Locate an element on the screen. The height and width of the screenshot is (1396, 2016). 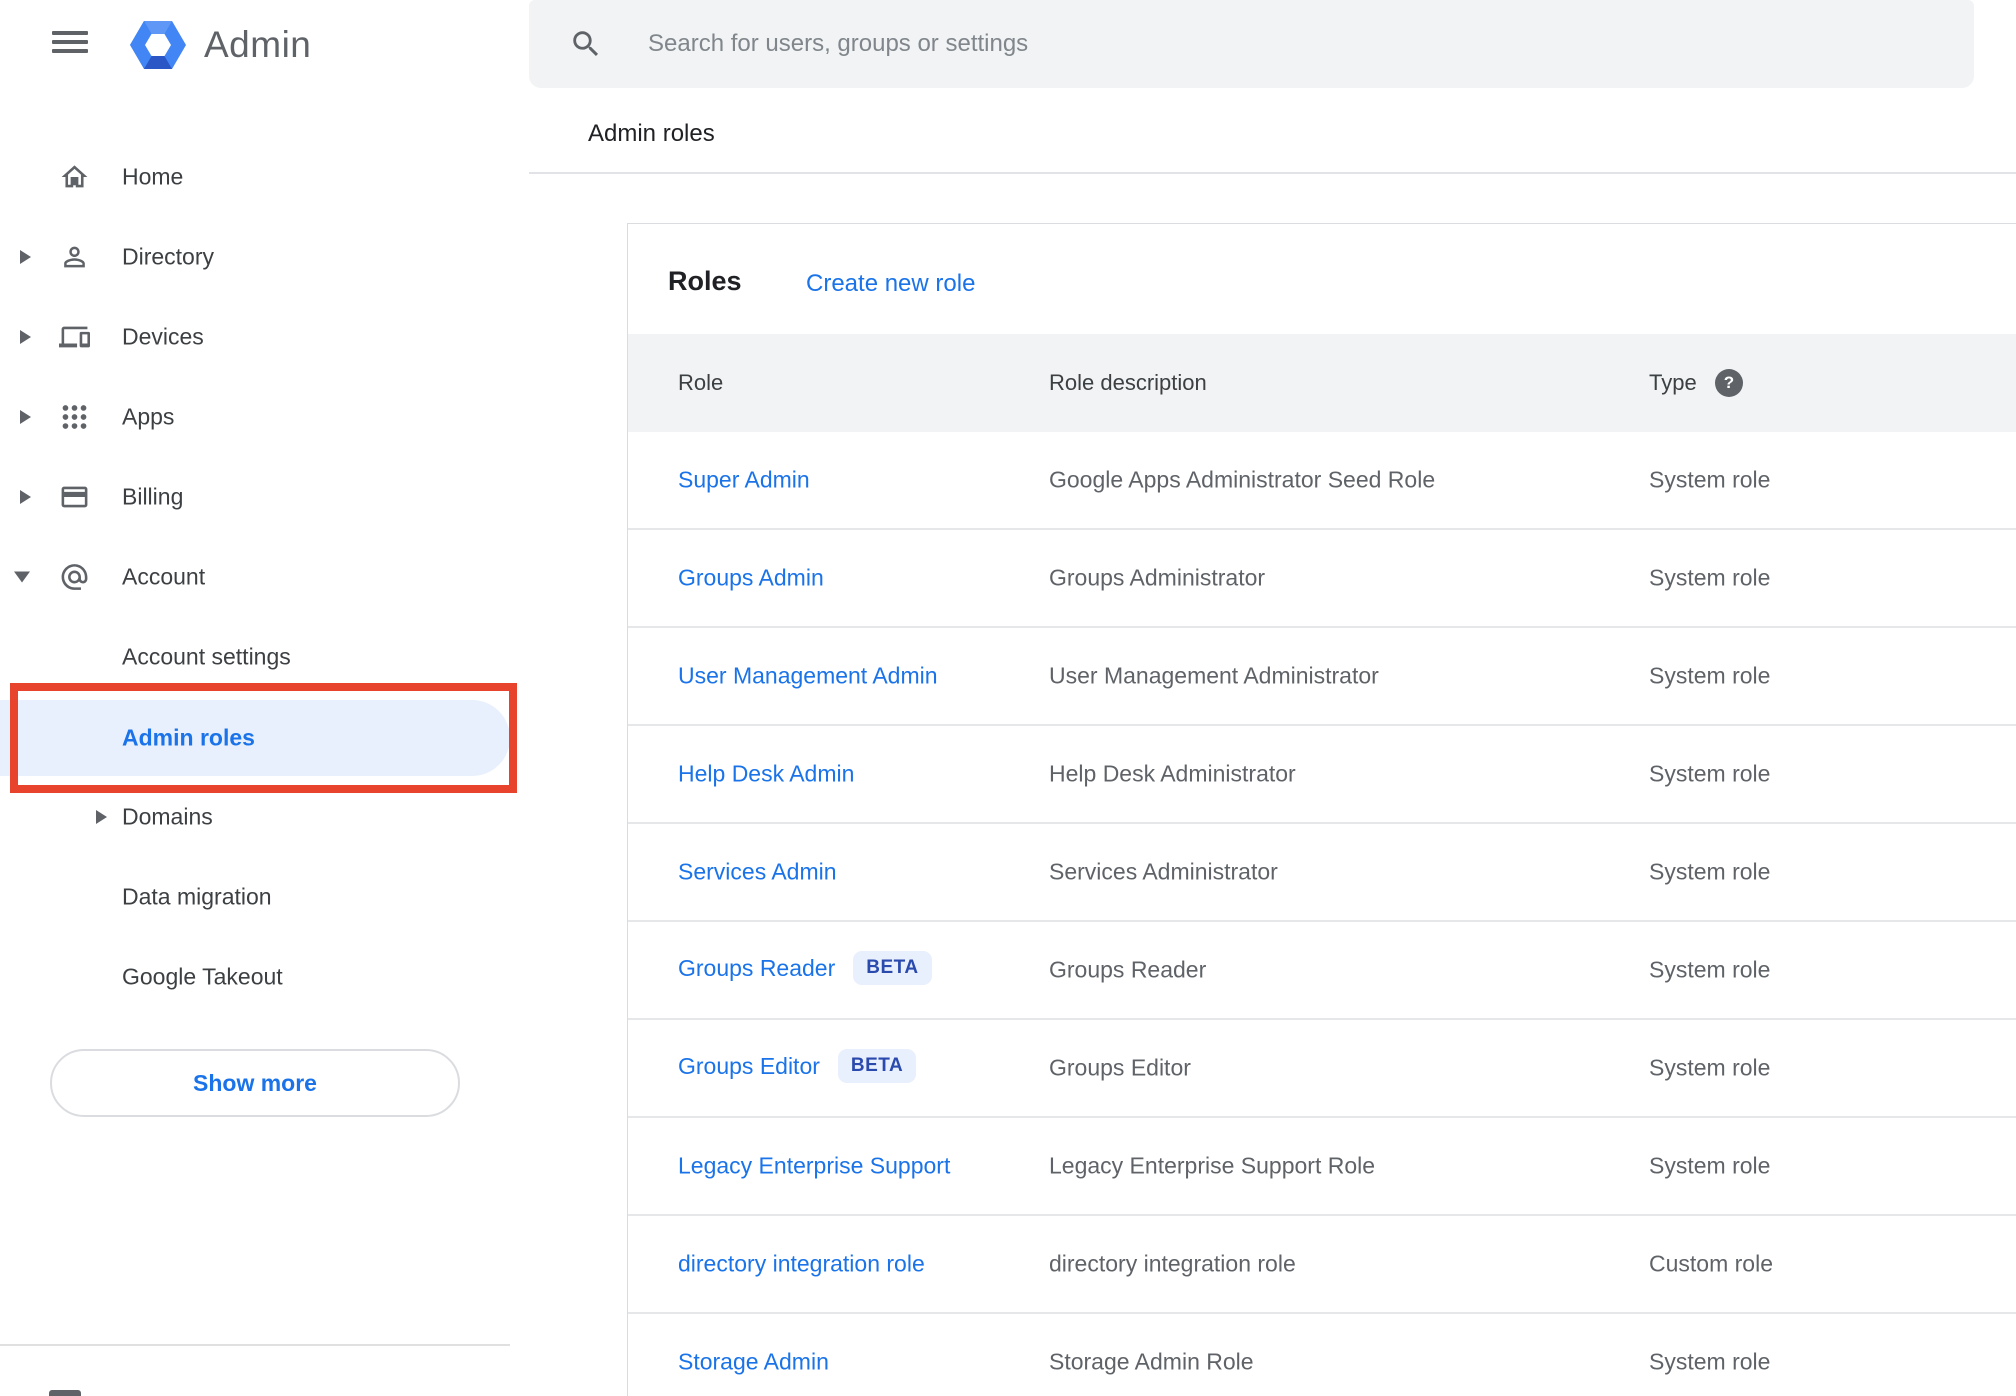
role-link-text: Groups Reader is located at coordinates (757, 968).